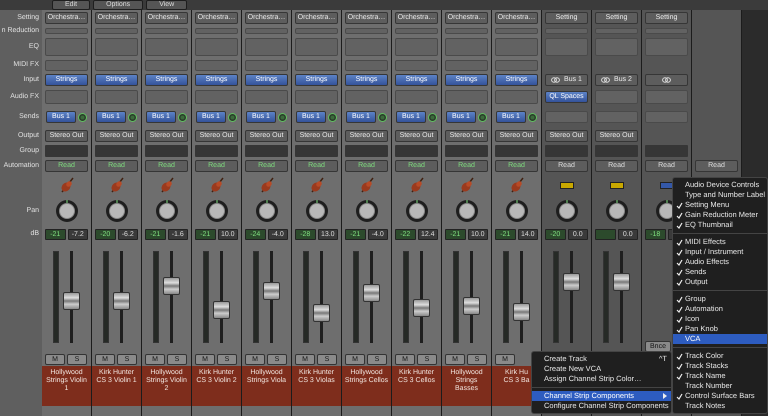 This screenshot has width=768, height=416. I want to click on peak-level, so click(605, 234).